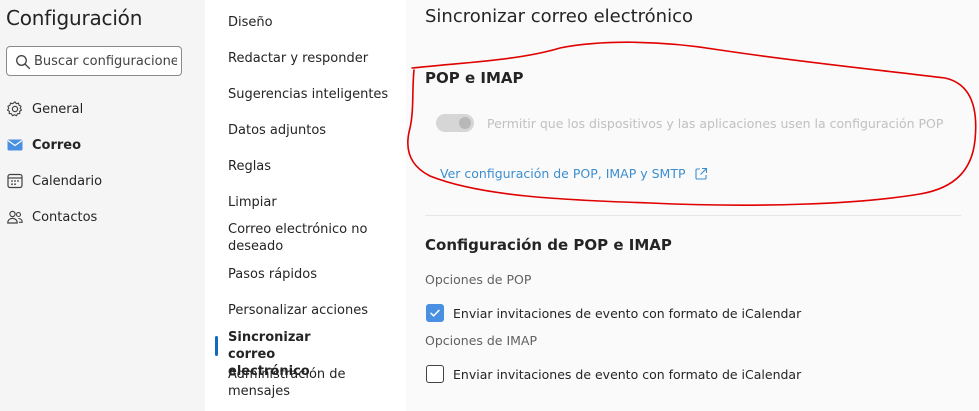  What do you see at coordinates (313, 310) in the screenshot?
I see `submenu-personalizar: Personalizar acciones` at bounding box center [313, 310].